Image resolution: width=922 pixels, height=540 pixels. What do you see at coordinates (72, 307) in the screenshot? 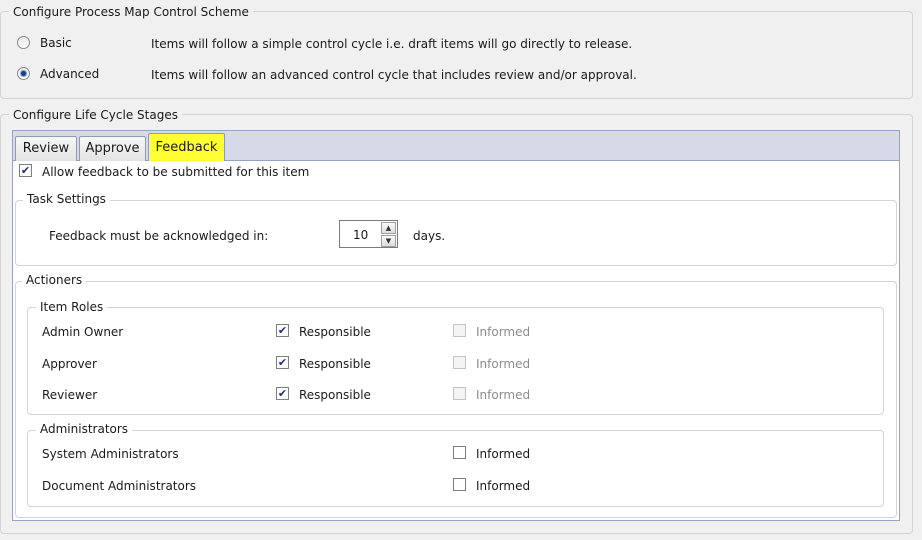
I see `item-roles-title: Item Roles` at bounding box center [72, 307].